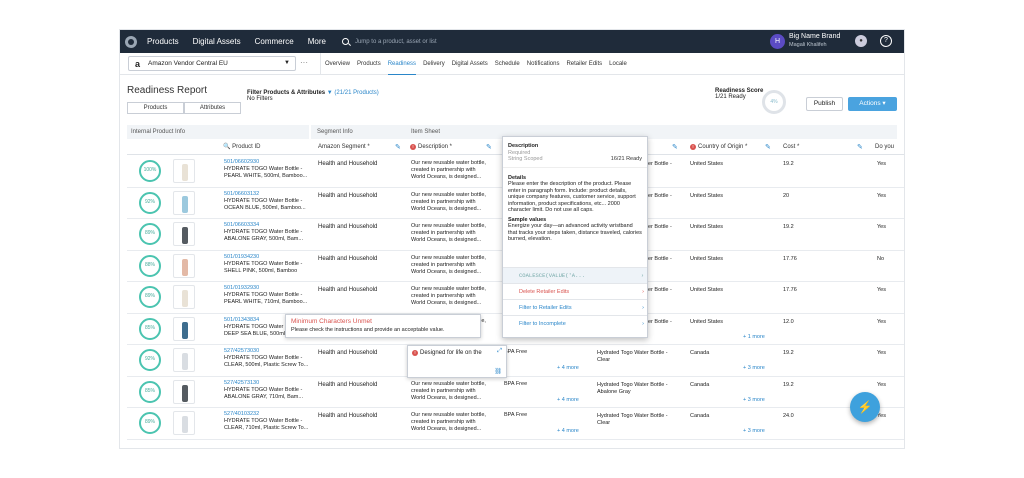 This screenshot has height=478, width=1024. What do you see at coordinates (131, 41) in the screenshot?
I see `logo-icon` at bounding box center [131, 41].